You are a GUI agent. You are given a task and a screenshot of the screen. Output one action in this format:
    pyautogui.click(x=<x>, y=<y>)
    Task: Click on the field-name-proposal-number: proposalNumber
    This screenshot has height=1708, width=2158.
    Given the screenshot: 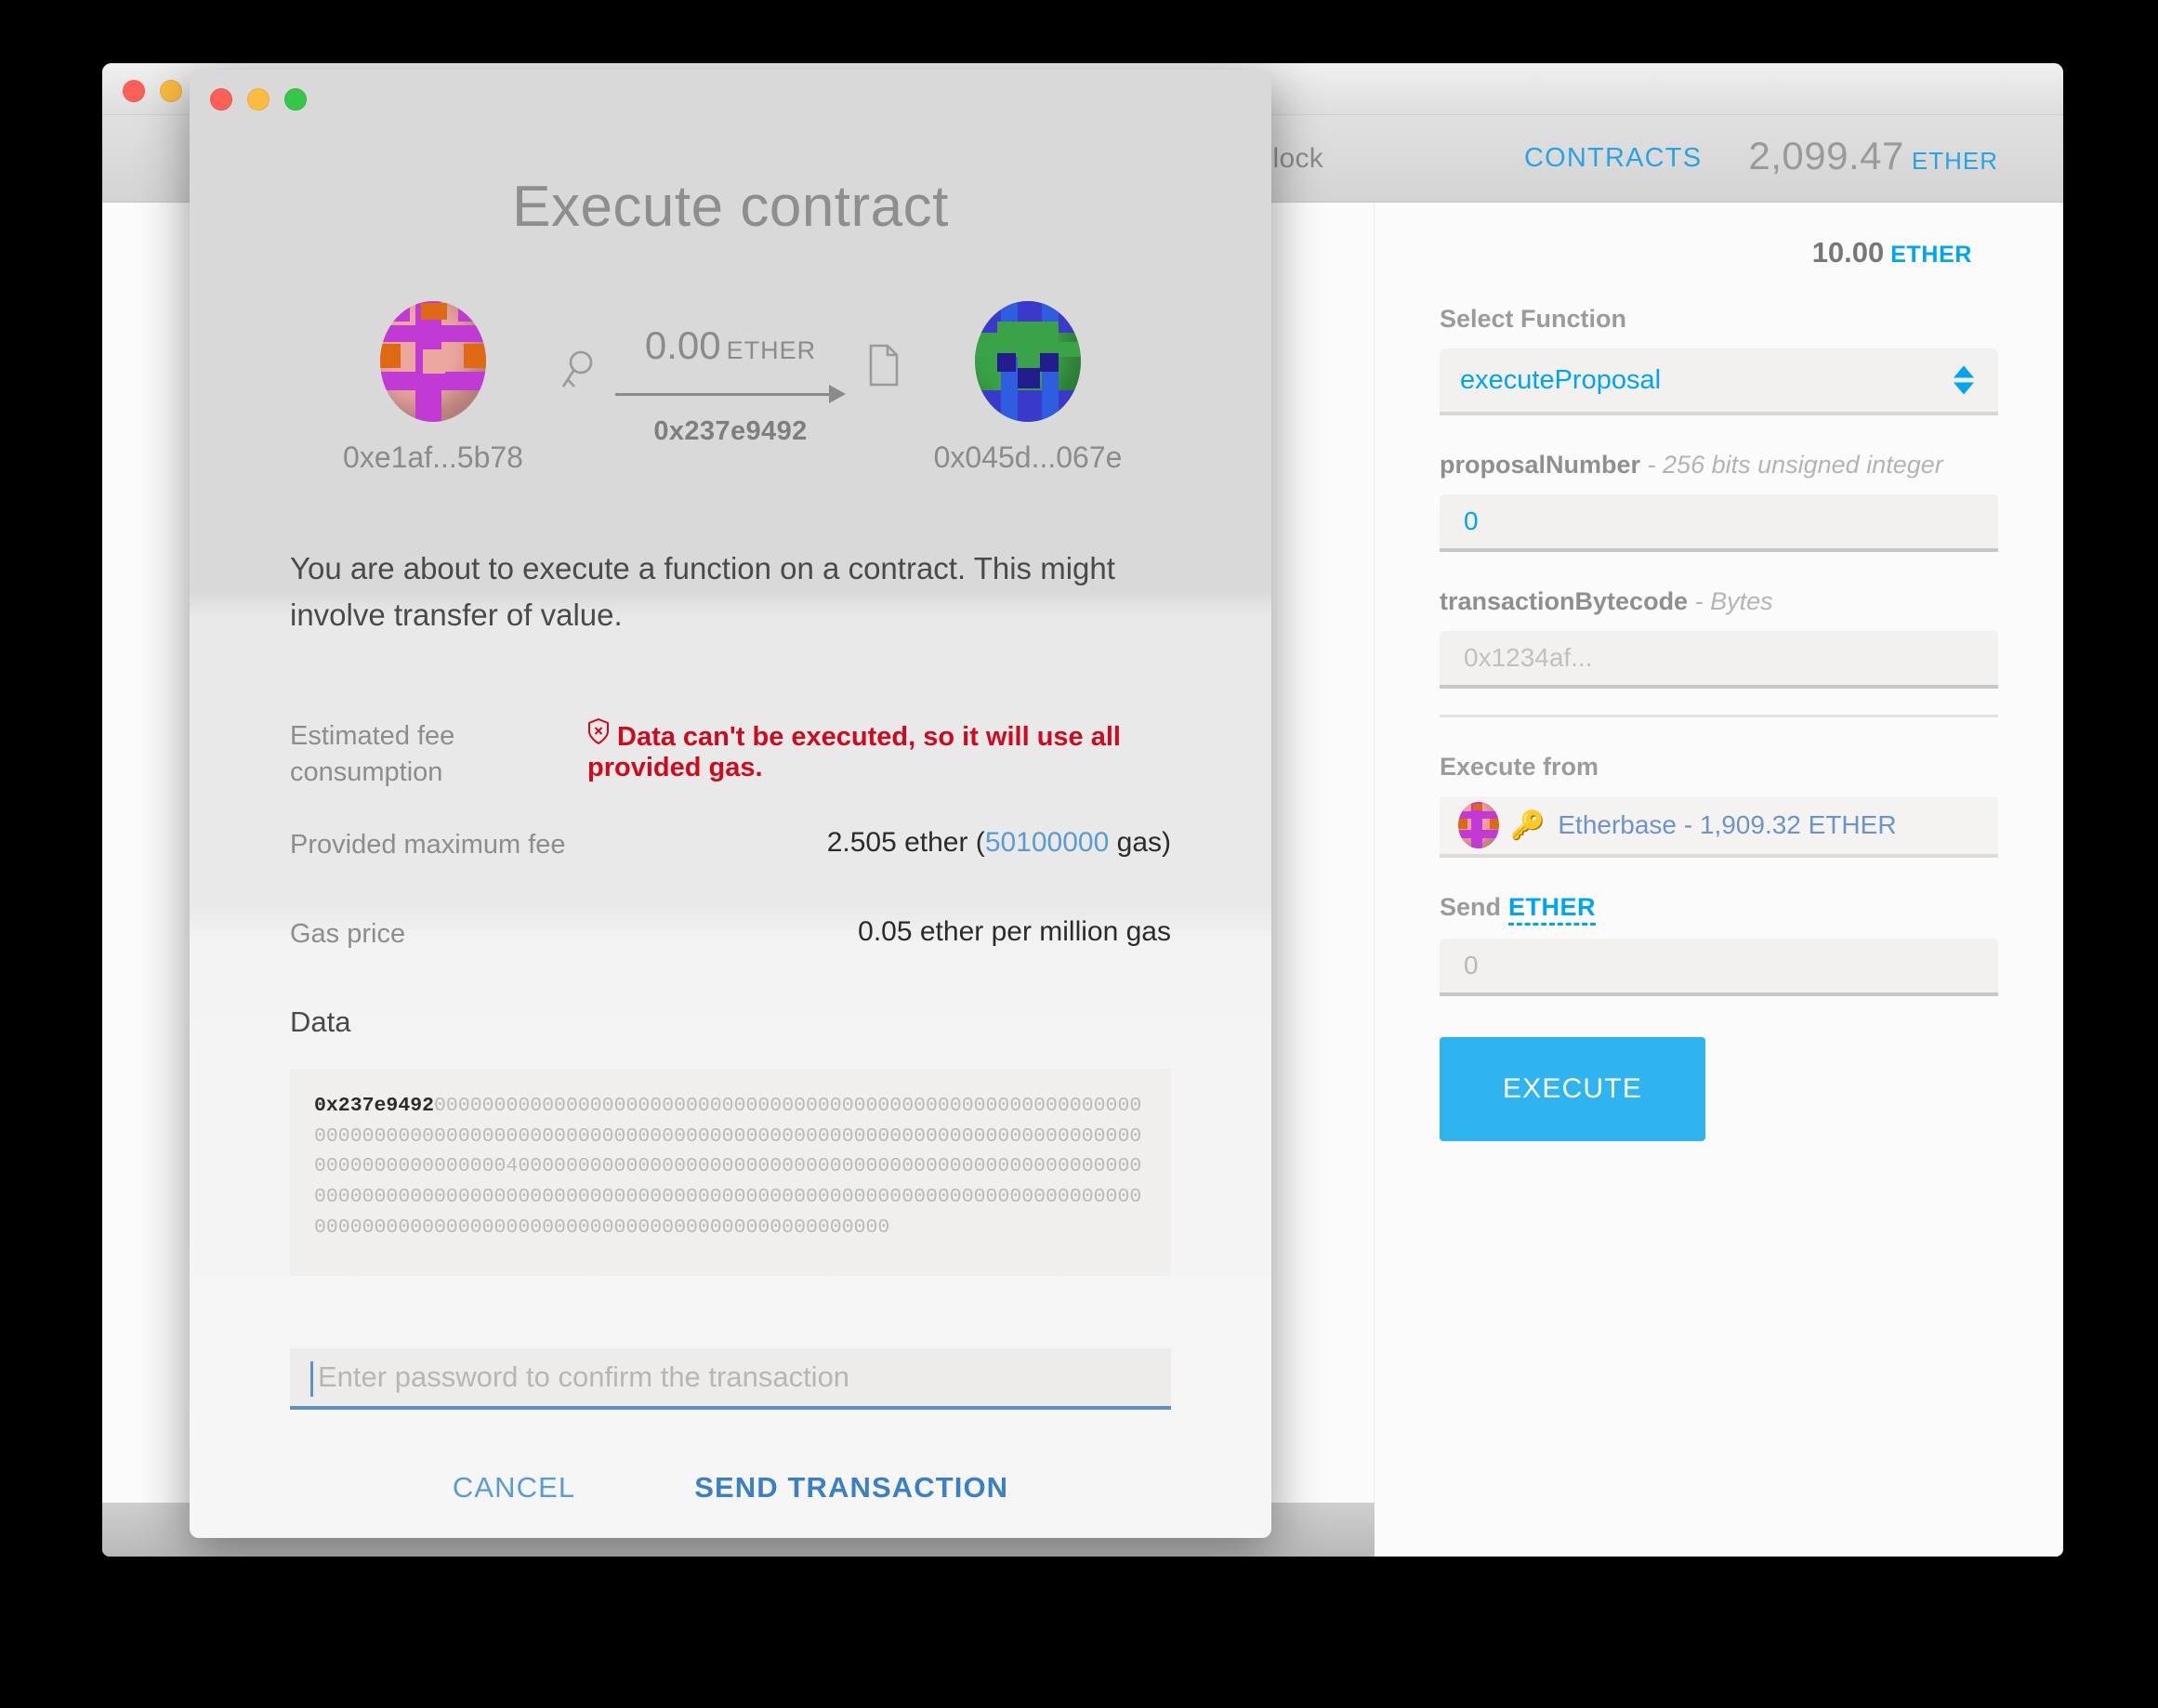 What is the action you would take?
    pyautogui.click(x=1540, y=465)
    